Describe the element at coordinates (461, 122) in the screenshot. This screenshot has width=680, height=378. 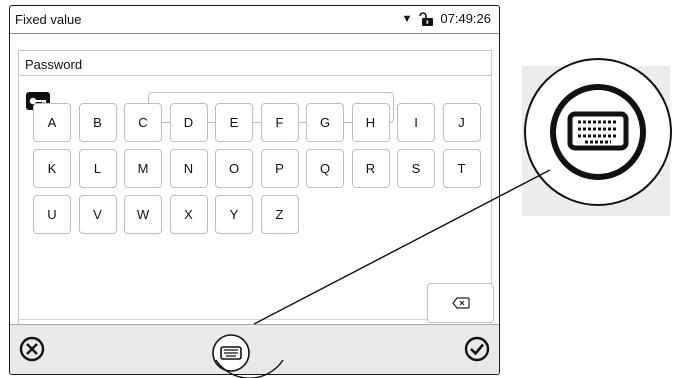
I see `key-j: J` at that location.